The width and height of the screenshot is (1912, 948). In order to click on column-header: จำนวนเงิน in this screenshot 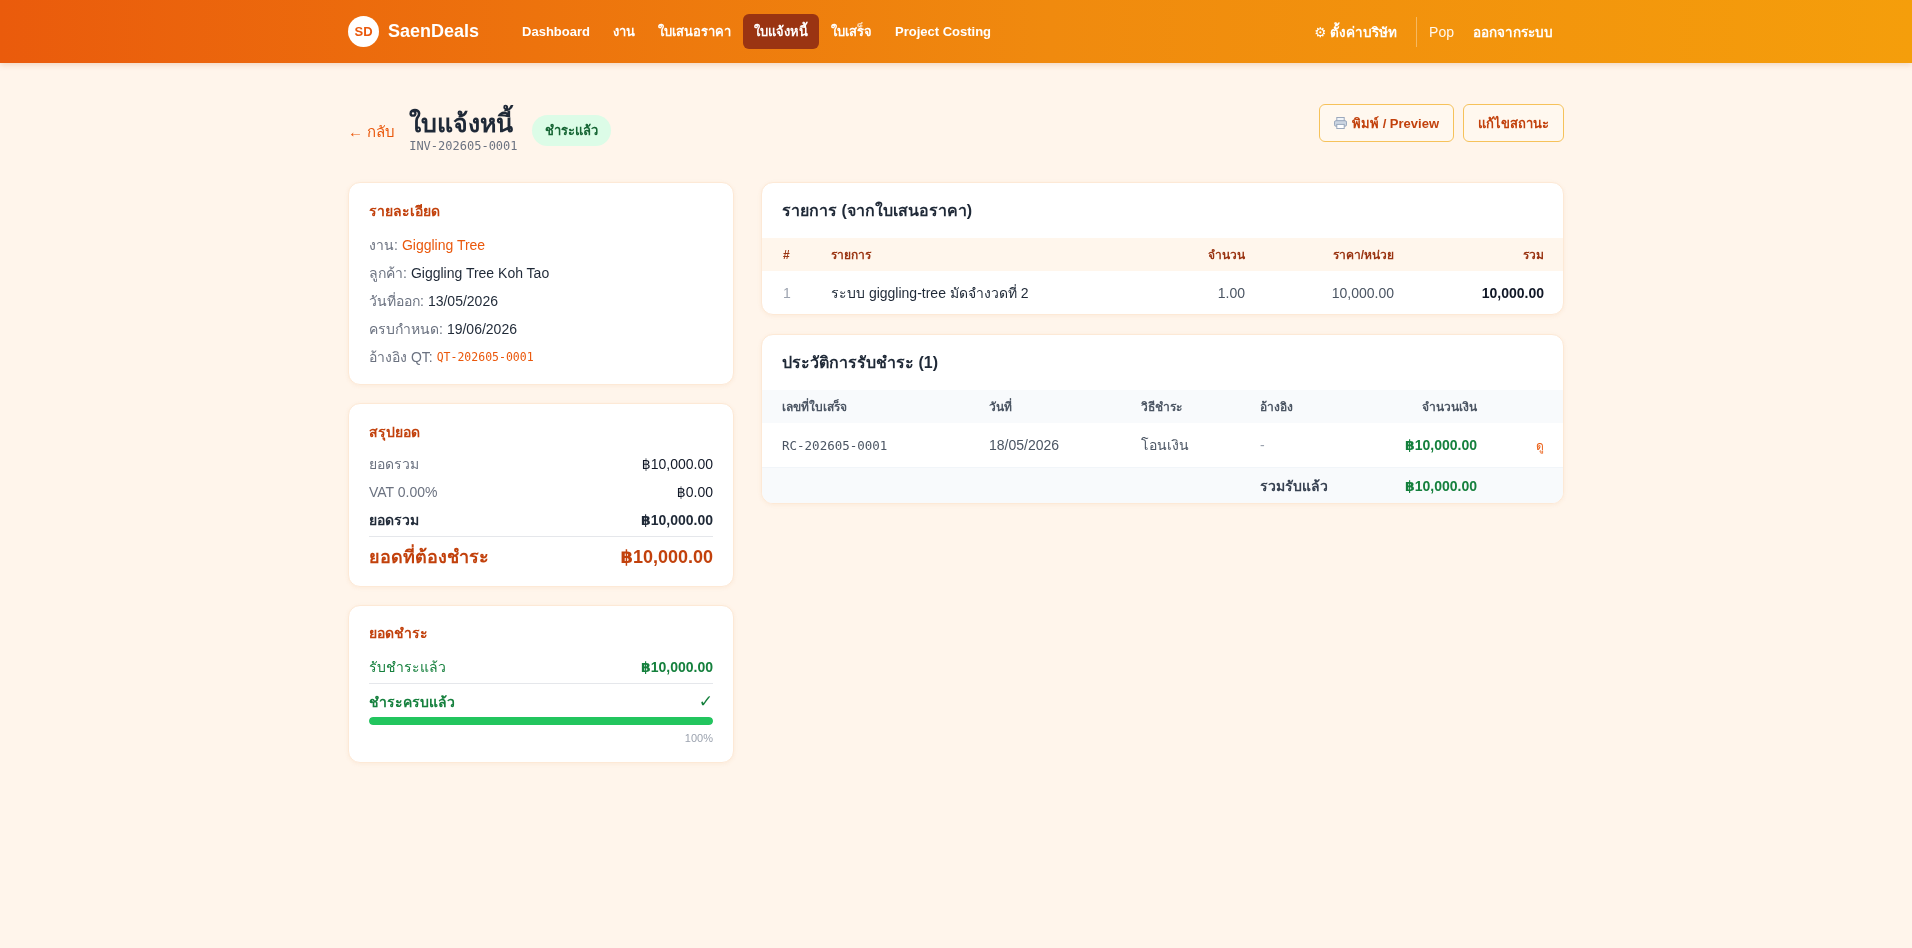, I will do `click(1449, 407)`.